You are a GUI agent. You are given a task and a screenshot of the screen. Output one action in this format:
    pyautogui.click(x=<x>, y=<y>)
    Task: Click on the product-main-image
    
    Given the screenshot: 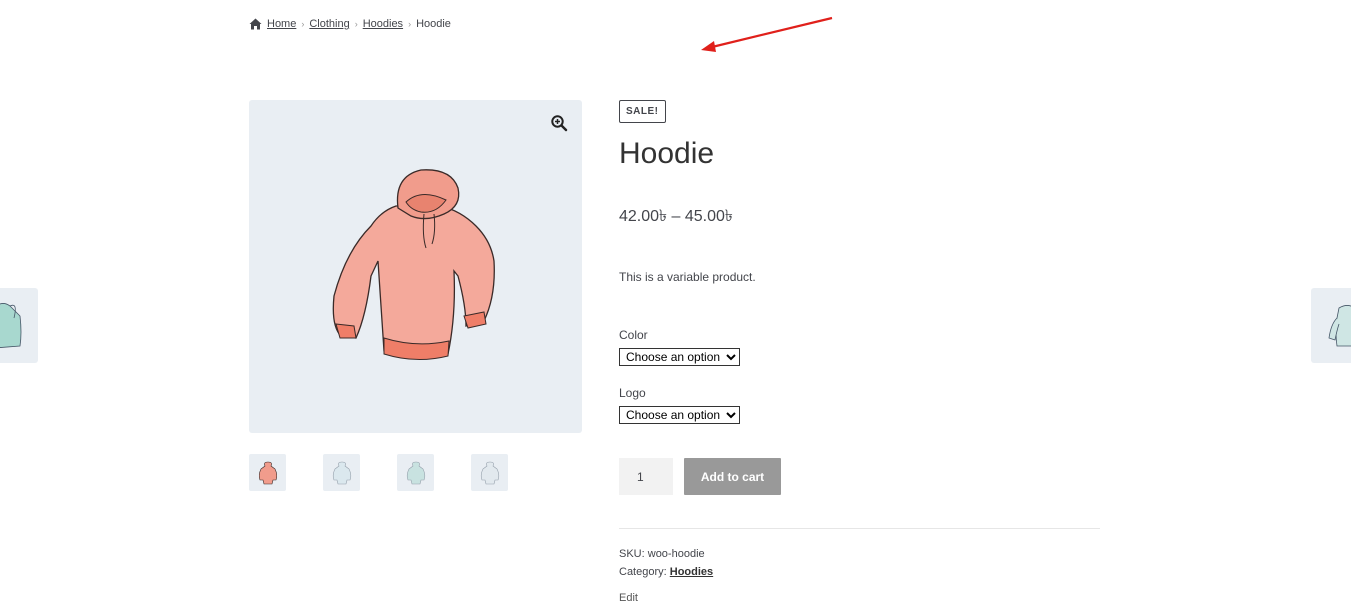 What is the action you would take?
    pyautogui.click(x=415, y=266)
    